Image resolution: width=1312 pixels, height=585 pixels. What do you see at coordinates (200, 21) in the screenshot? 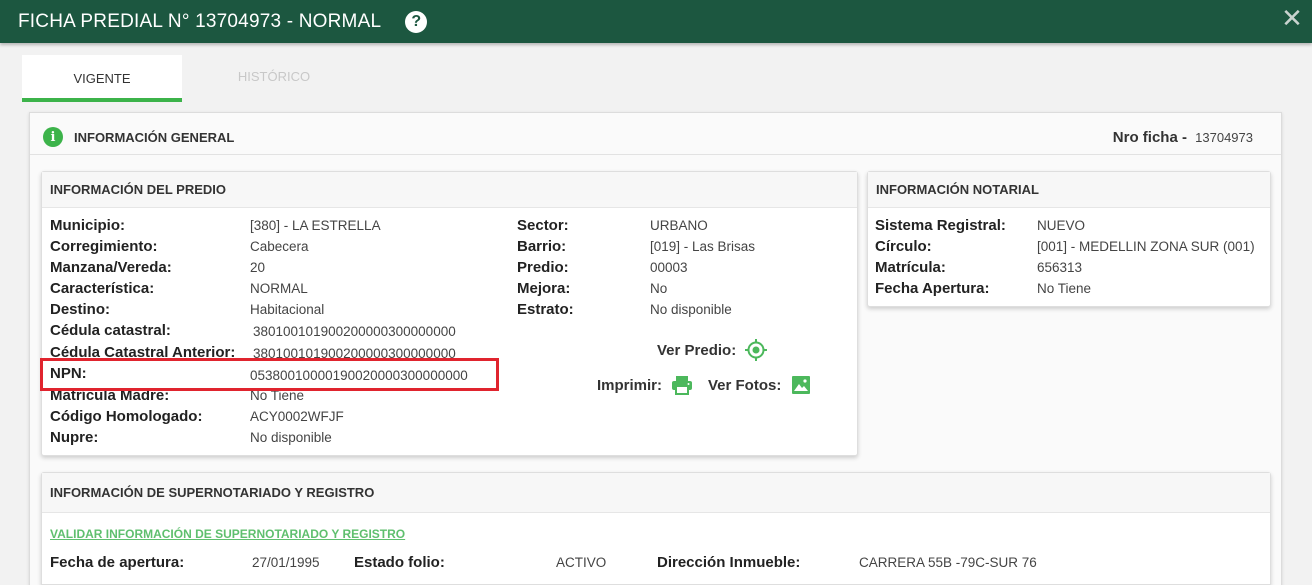
I see `modal-title: FICHA PREDIAL N° 13704973 - NORMAL` at bounding box center [200, 21].